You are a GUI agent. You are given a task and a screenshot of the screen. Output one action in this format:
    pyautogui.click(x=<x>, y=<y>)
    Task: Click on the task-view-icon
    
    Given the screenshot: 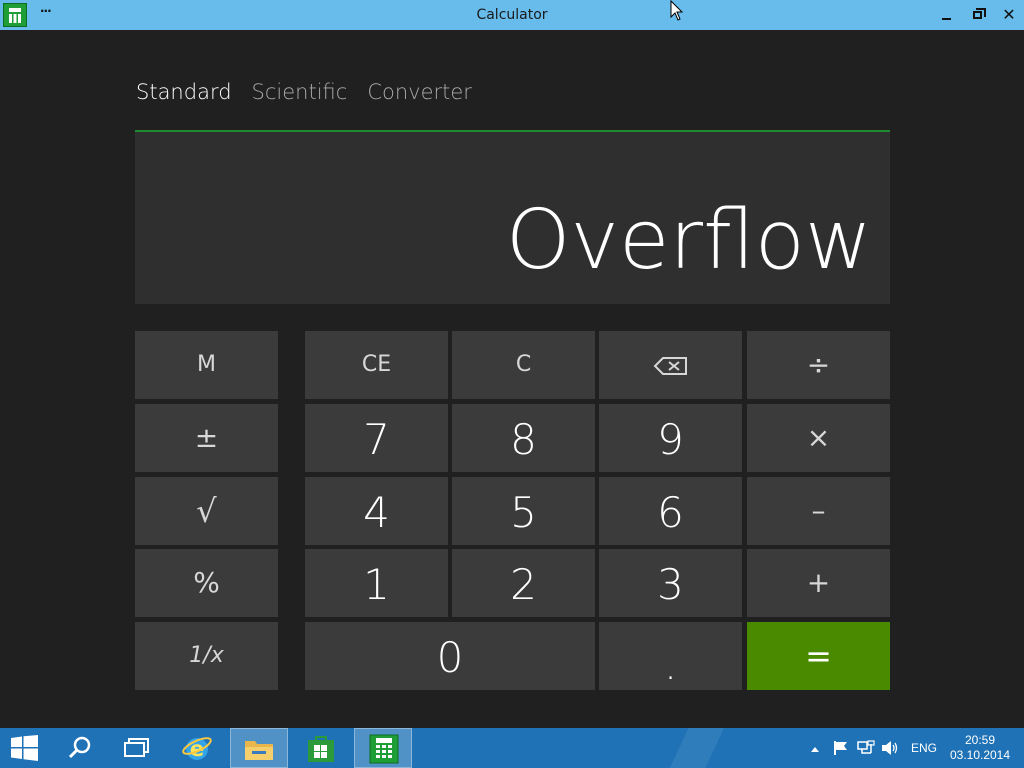 What is the action you would take?
    pyautogui.click(x=136, y=747)
    